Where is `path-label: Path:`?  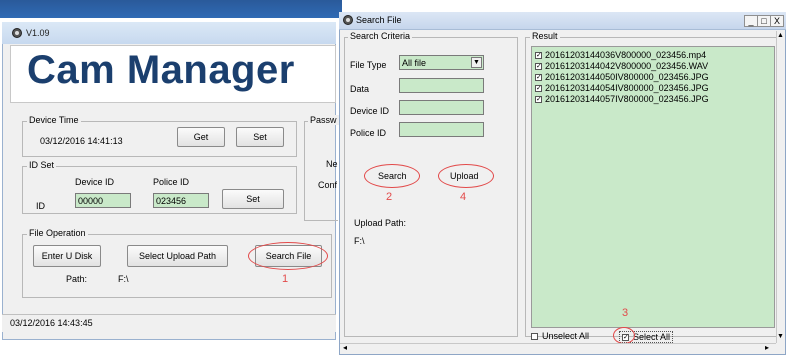 path-label: Path: is located at coordinates (77, 279).